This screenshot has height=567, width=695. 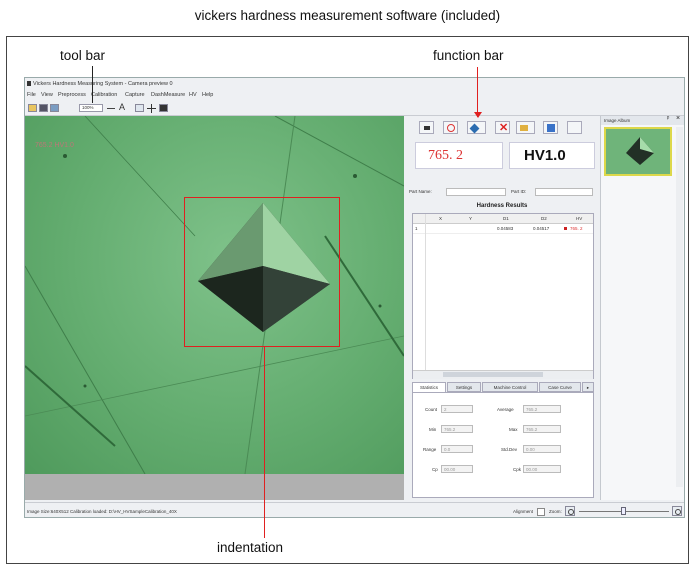 I want to click on col-d2: D2, so click(x=544, y=218).